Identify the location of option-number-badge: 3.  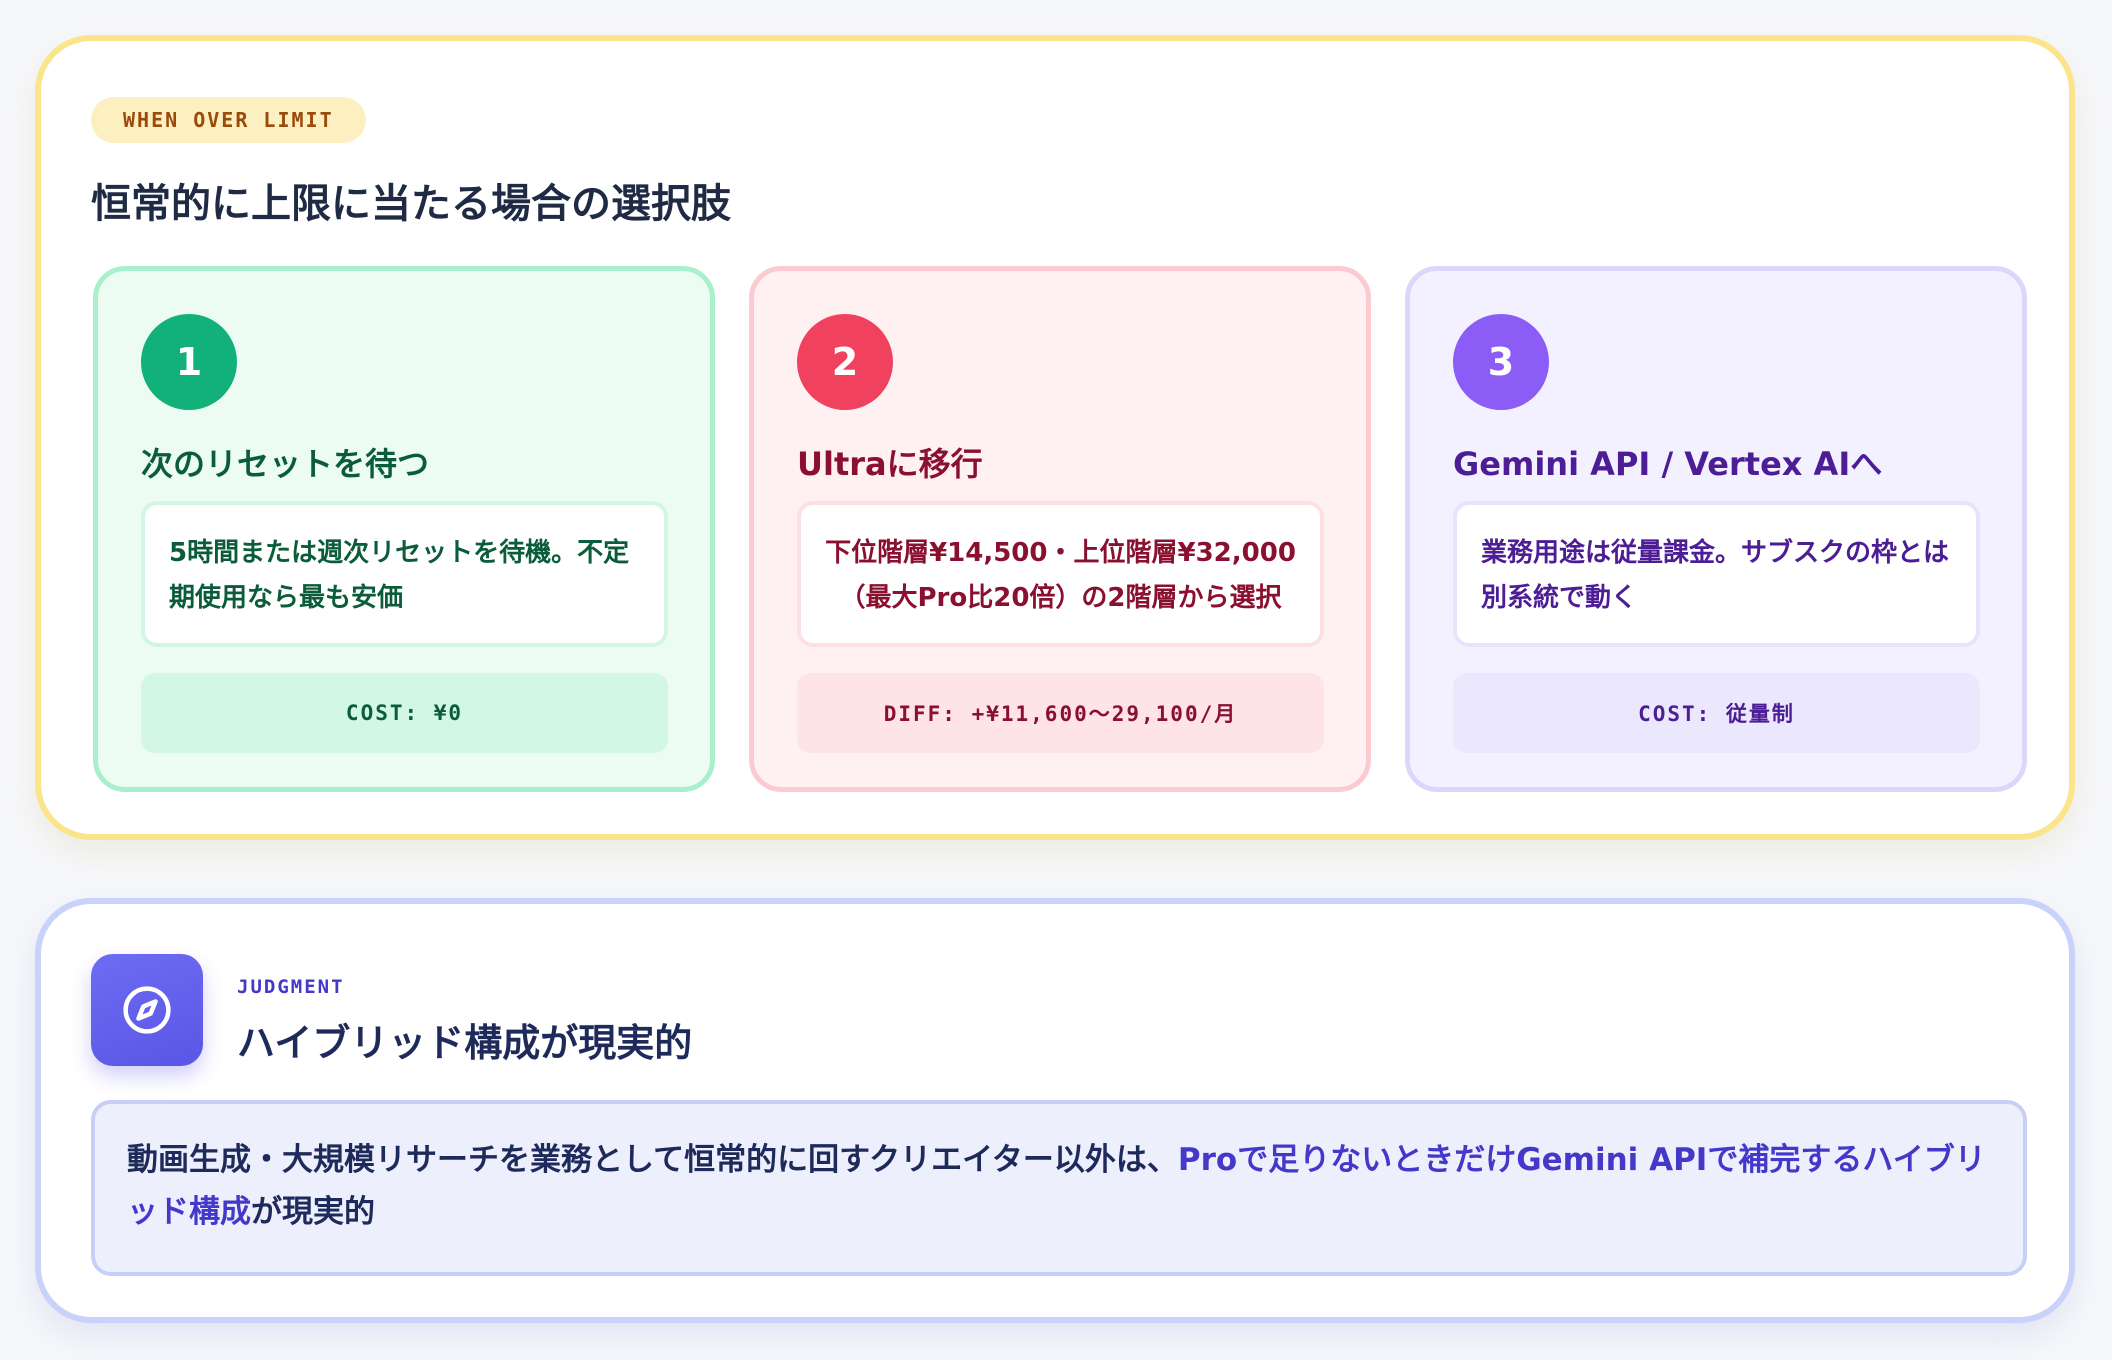
(1501, 362).